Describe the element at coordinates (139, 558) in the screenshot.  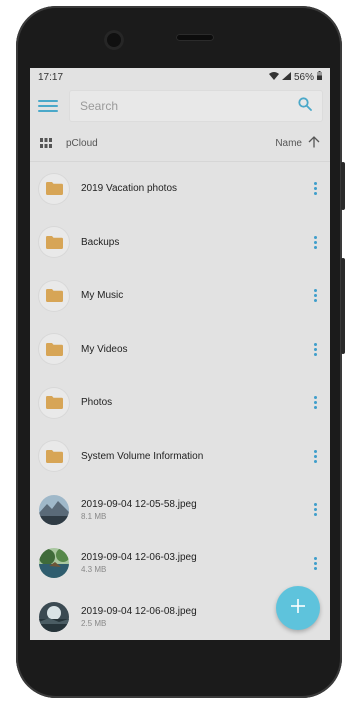
I see `item-name: 2019-09-04 12-06-03.jpeg` at that location.